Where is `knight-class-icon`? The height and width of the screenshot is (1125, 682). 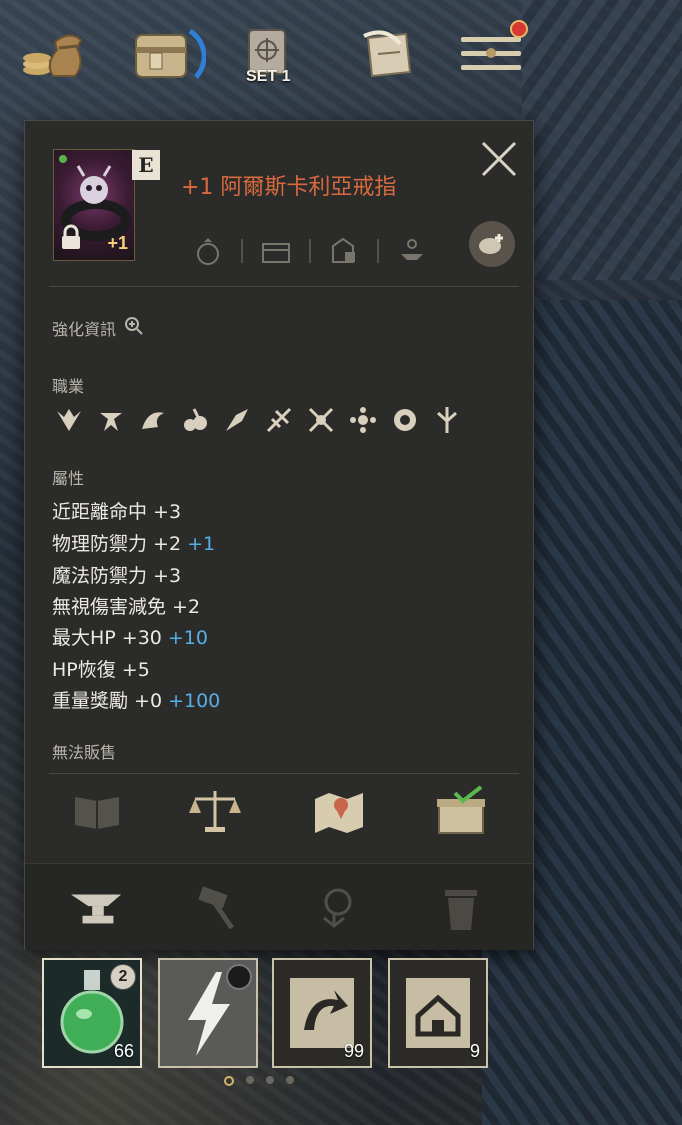 knight-class-icon is located at coordinates (69, 420).